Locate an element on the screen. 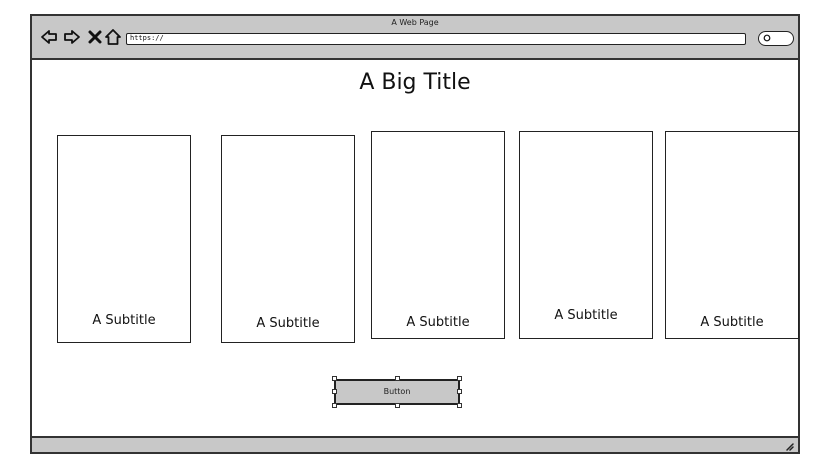  browser-toolbar: A Web Page https:// is located at coordinates (415, 38).